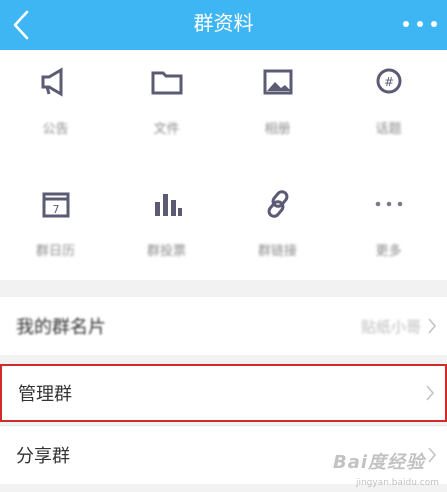  Describe the element at coordinates (389, 204) in the screenshot. I see `more-horizontal-icon` at that location.